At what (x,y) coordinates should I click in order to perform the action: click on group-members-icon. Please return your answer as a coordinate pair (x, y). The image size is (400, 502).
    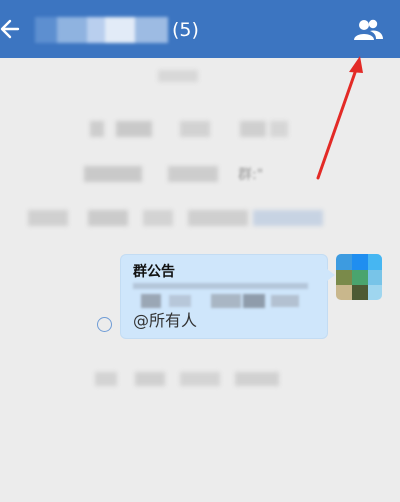
    Looking at the image, I should click on (368, 30).